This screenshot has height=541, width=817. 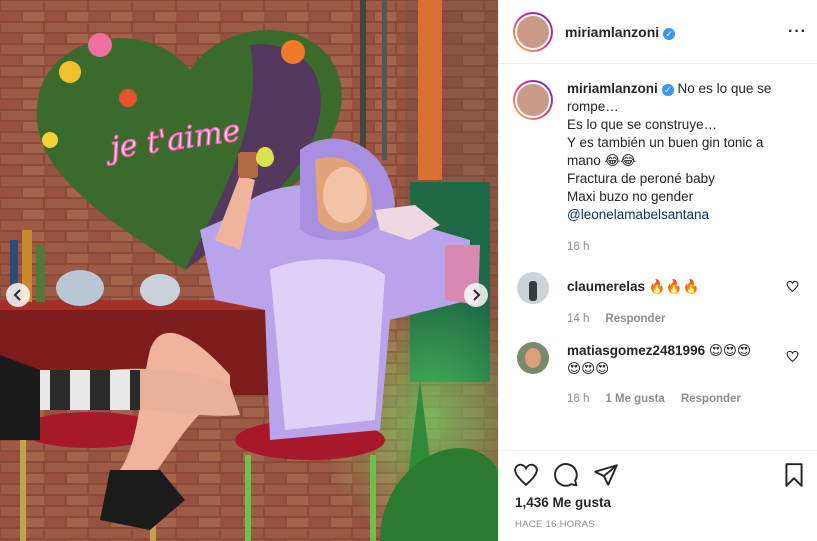 What do you see at coordinates (620, 32) in the screenshot?
I see `author-username: miriamlanzoni ✓` at bounding box center [620, 32].